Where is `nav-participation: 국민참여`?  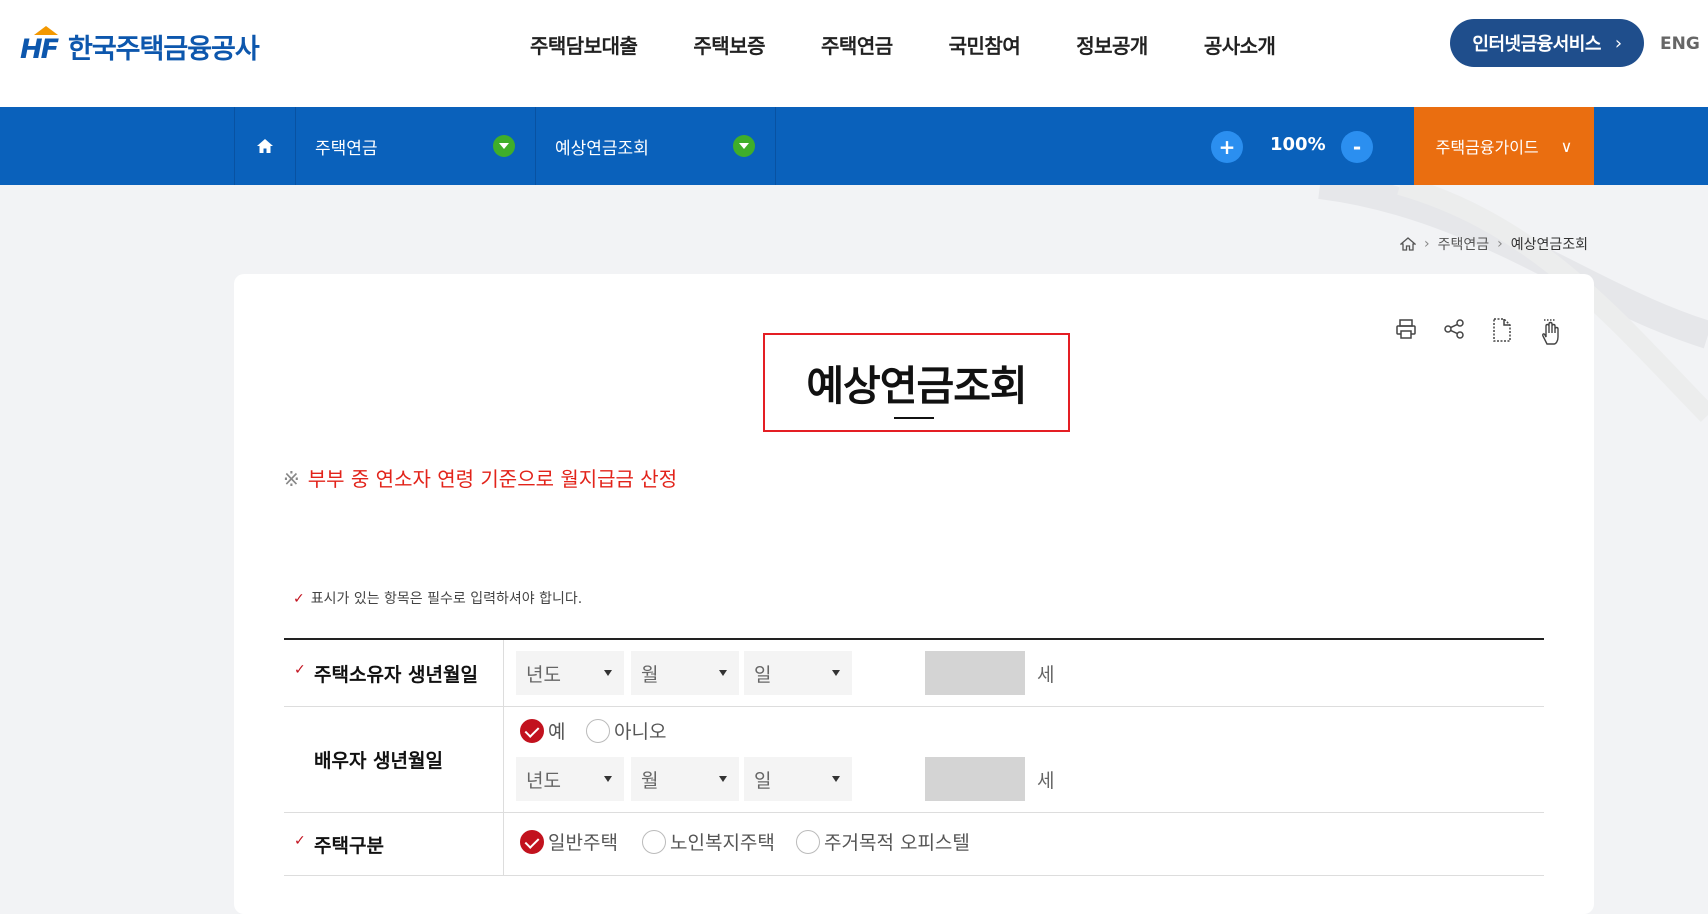 nav-participation: 국민참여 is located at coordinates (985, 44).